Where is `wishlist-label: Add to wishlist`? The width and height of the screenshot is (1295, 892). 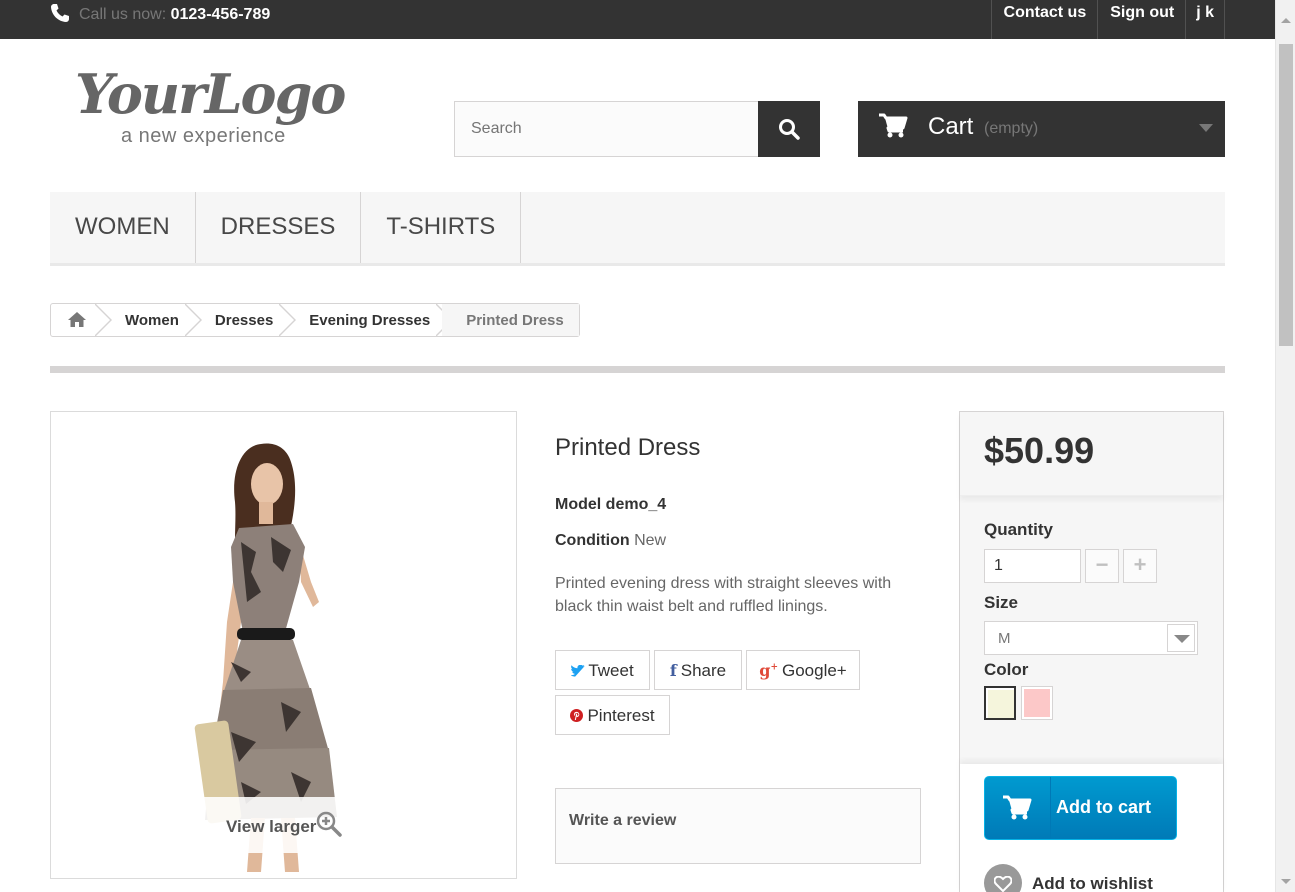
wishlist-label: Add to wishlist is located at coordinates (1092, 883).